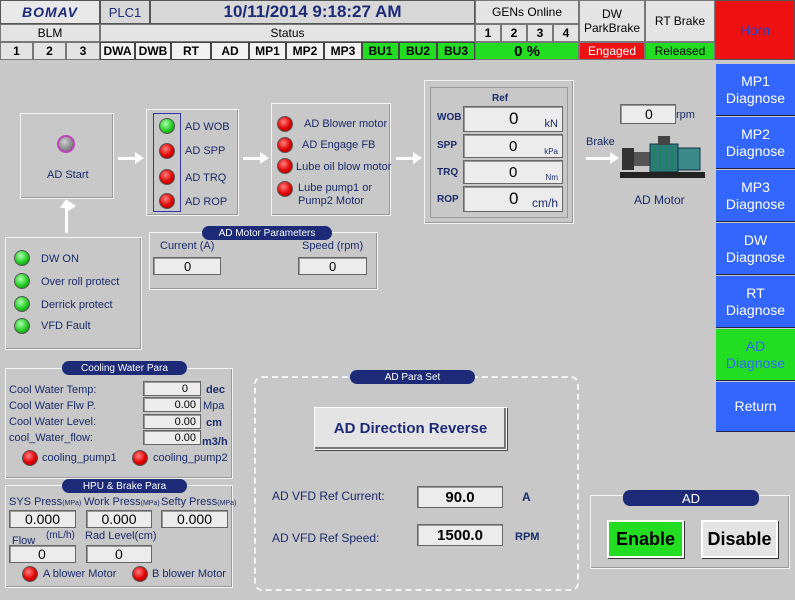 This screenshot has height=600, width=795. I want to click on ref-trq-unit: Nm, so click(551, 177).